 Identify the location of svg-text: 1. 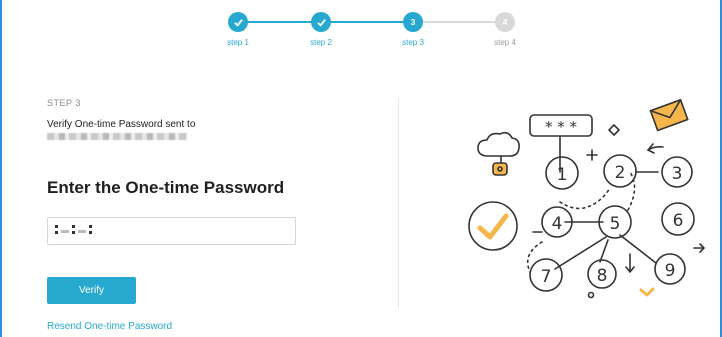
(562, 175).